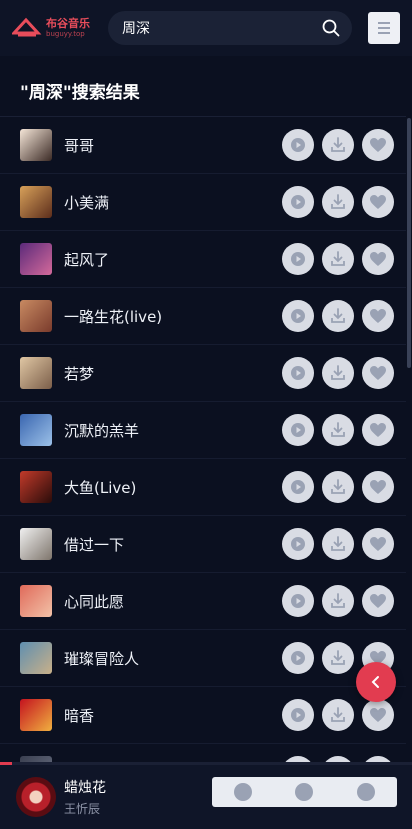 The image size is (412, 829). I want to click on logo-subtitle: buguyy.top, so click(65, 34).